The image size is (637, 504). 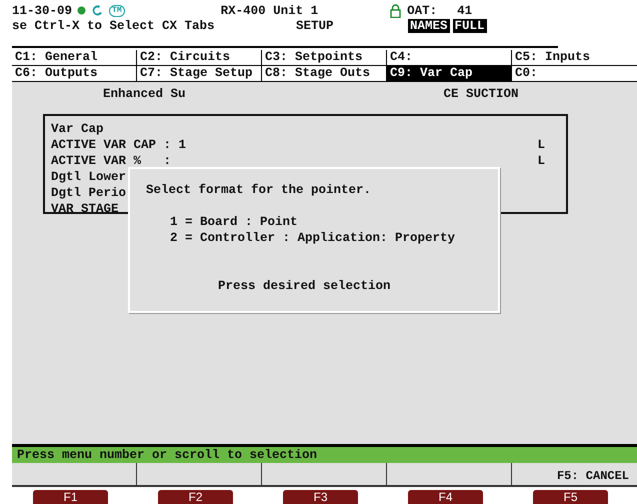 What do you see at coordinates (195, 497) in the screenshot?
I see `function-key: F2` at bounding box center [195, 497].